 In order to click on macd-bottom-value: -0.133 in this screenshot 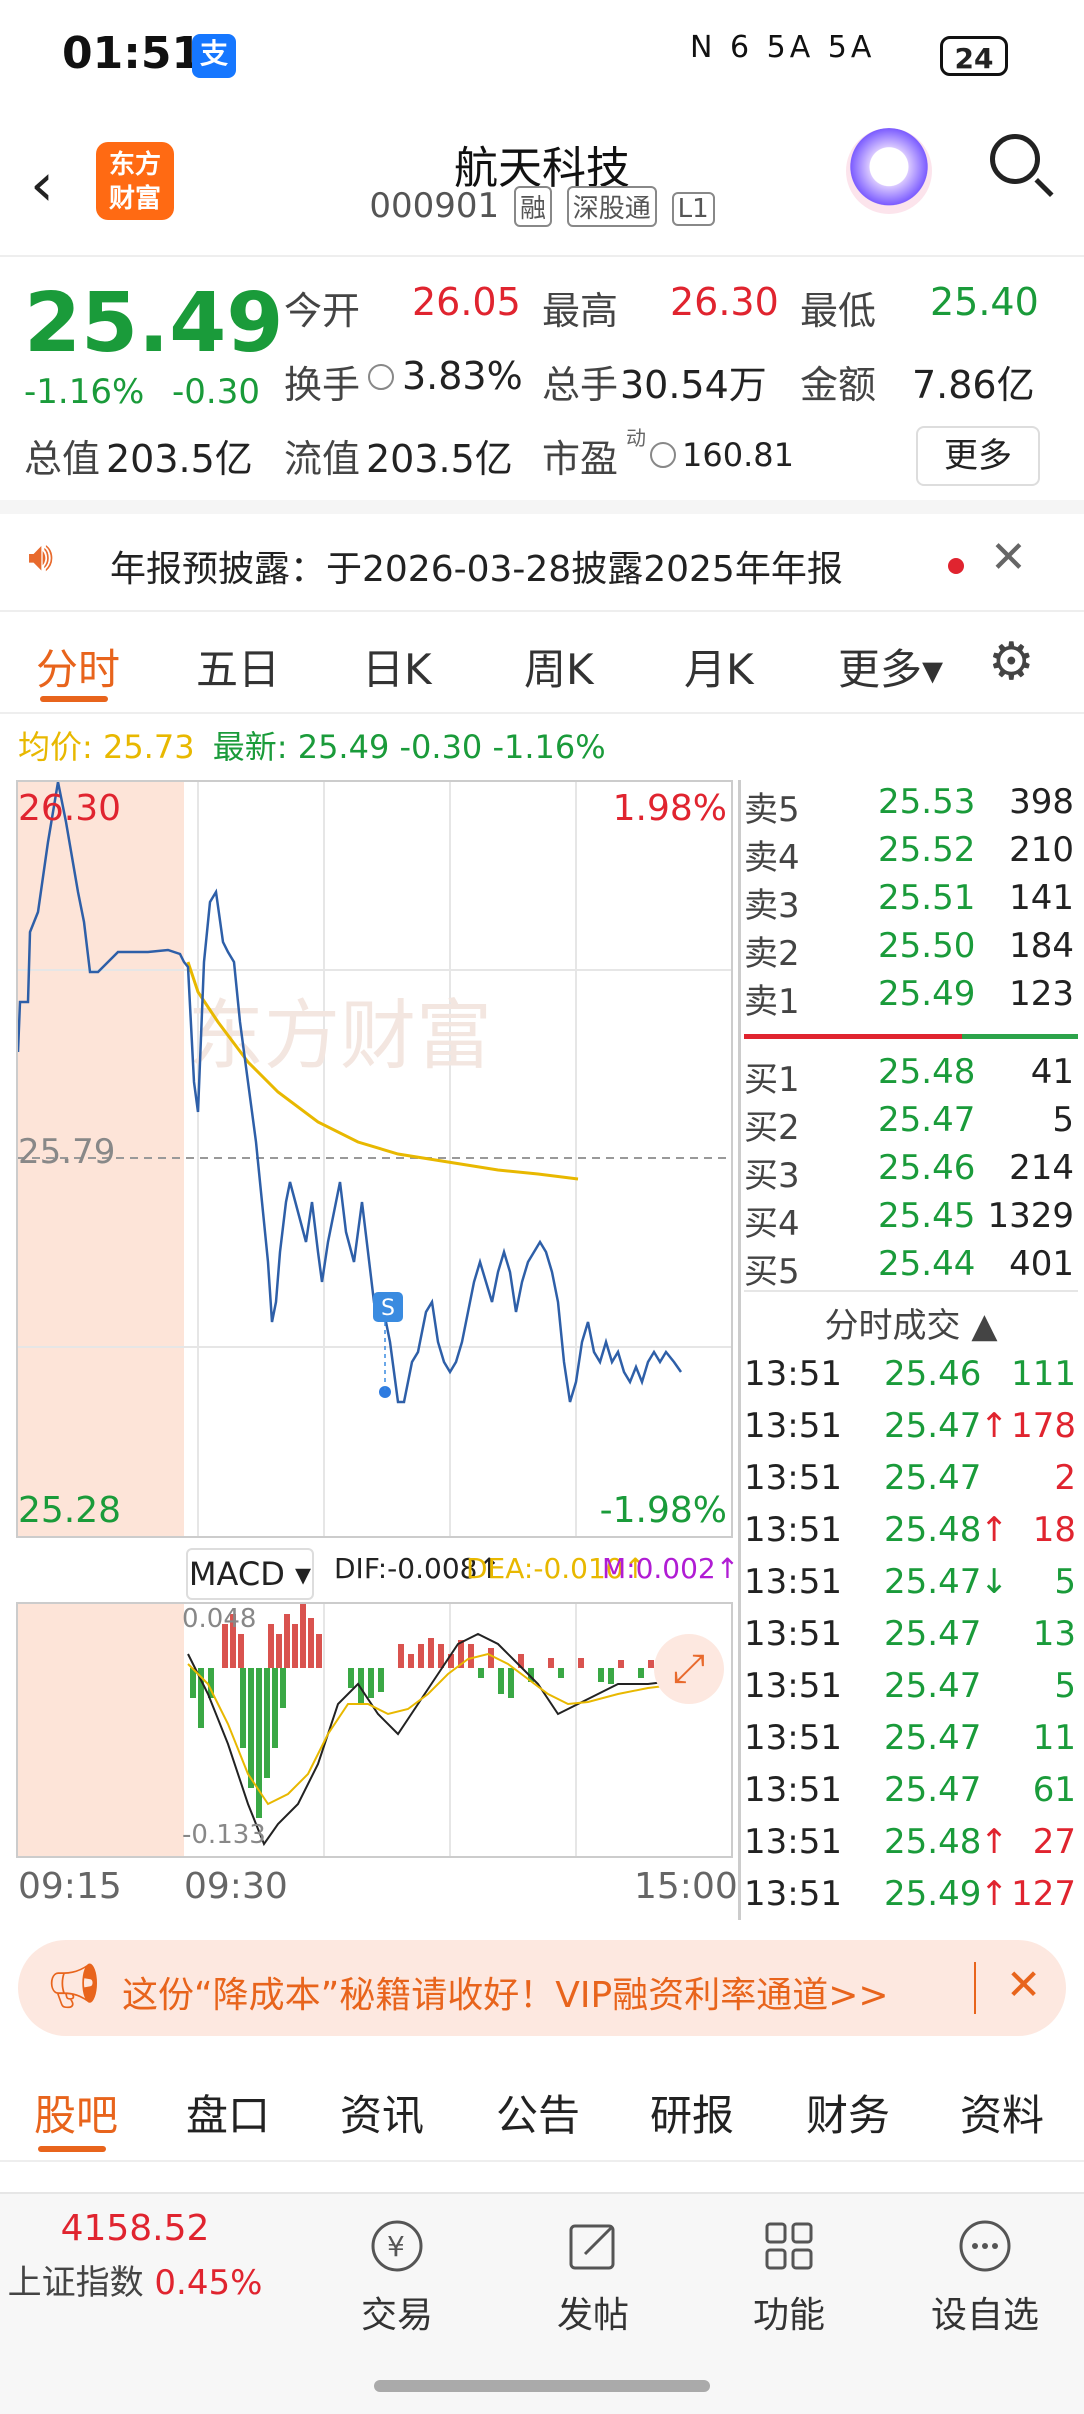, I will do `click(224, 1835)`.